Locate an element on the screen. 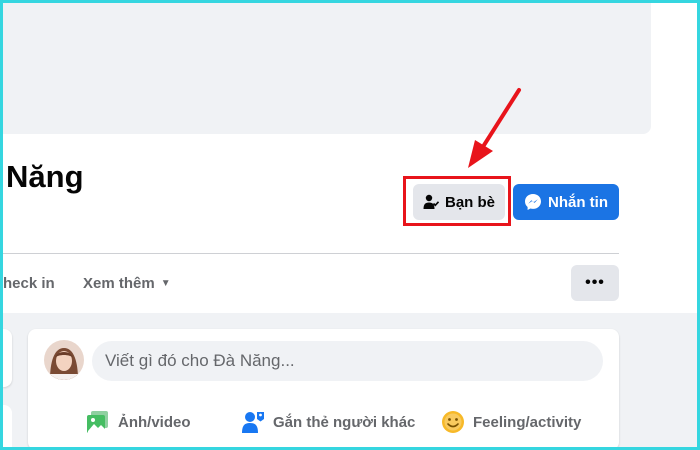 The height and width of the screenshot is (450, 700). photo-icon is located at coordinates (97, 422).